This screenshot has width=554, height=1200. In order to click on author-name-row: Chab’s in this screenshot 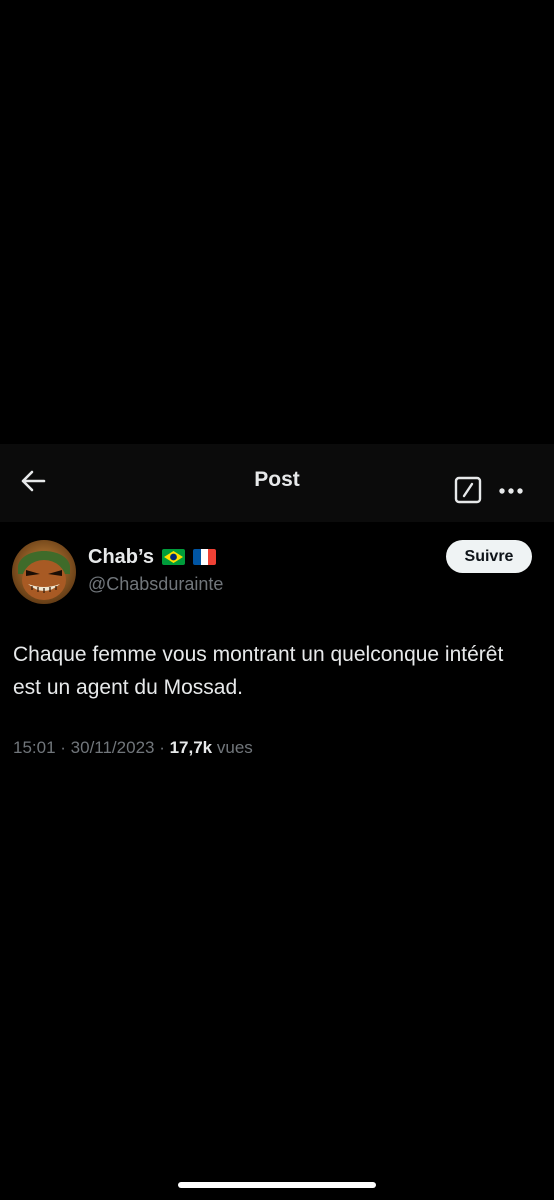, I will do `click(152, 557)`.